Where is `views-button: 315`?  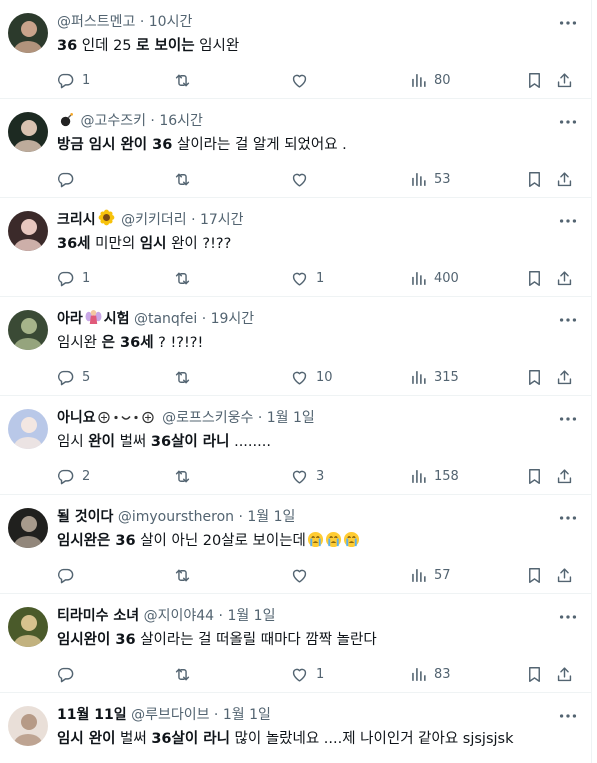 views-button: 315 is located at coordinates (434, 377).